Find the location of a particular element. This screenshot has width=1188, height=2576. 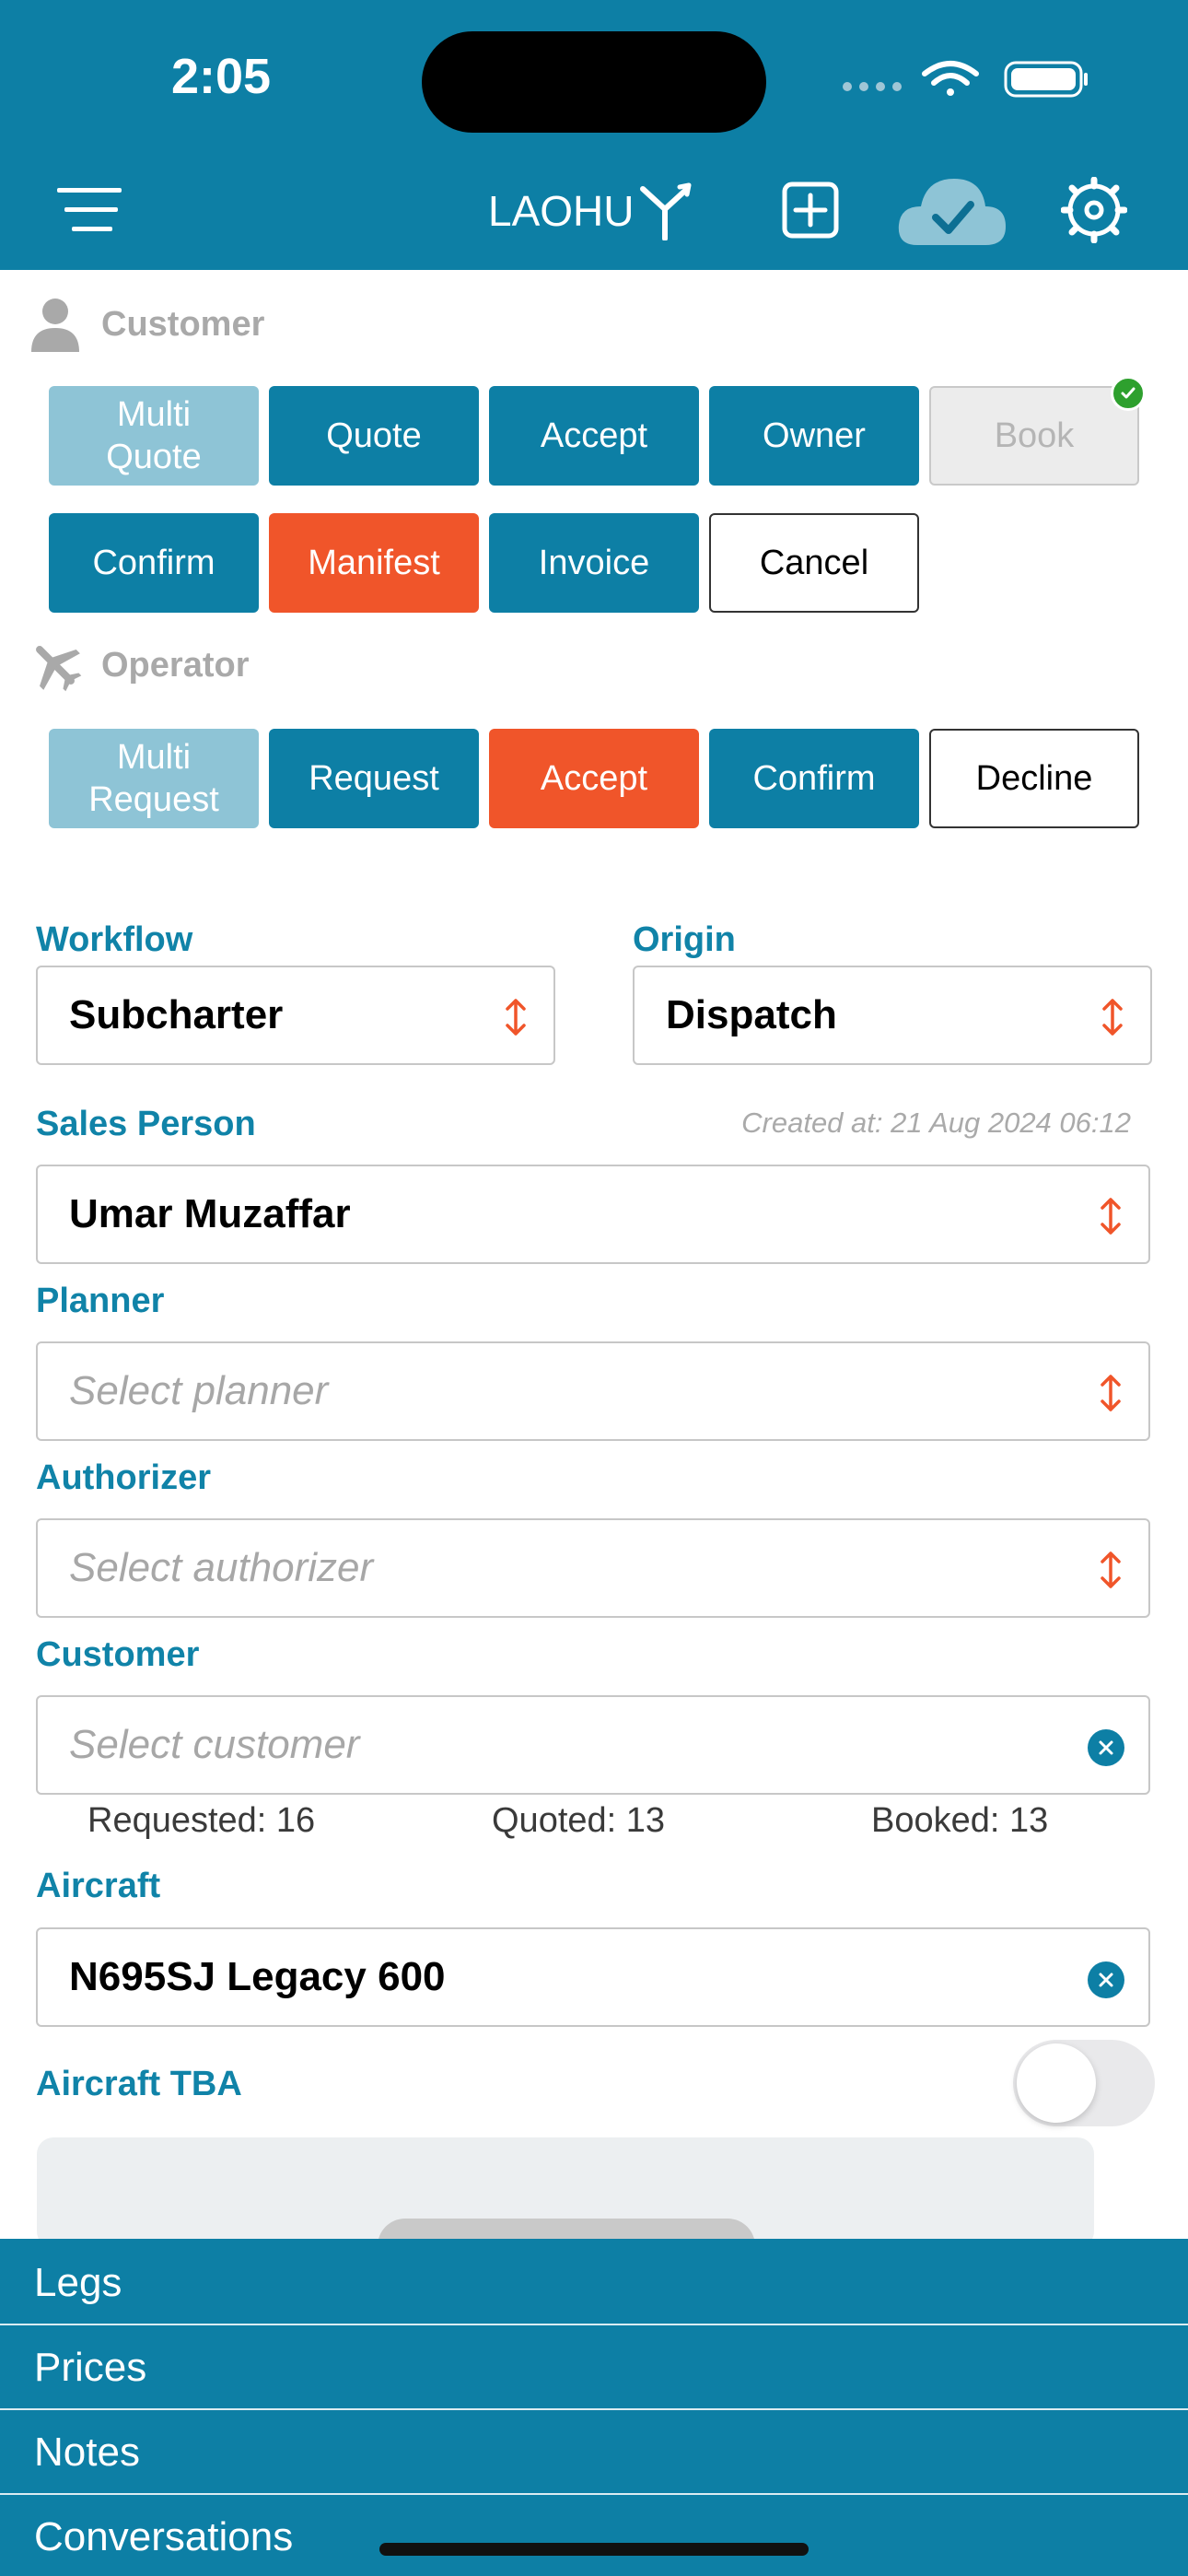

bottom-sections: Legs Prices Notes Conversations is located at coordinates (594, 2407).